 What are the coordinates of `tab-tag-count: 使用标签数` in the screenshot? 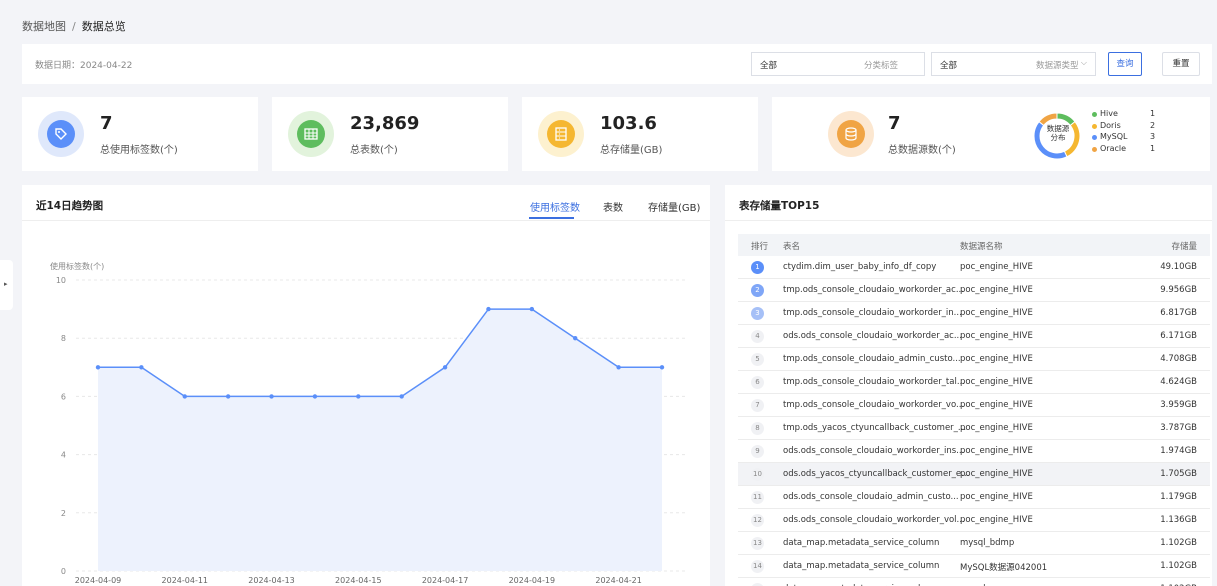 It's located at (555, 206).